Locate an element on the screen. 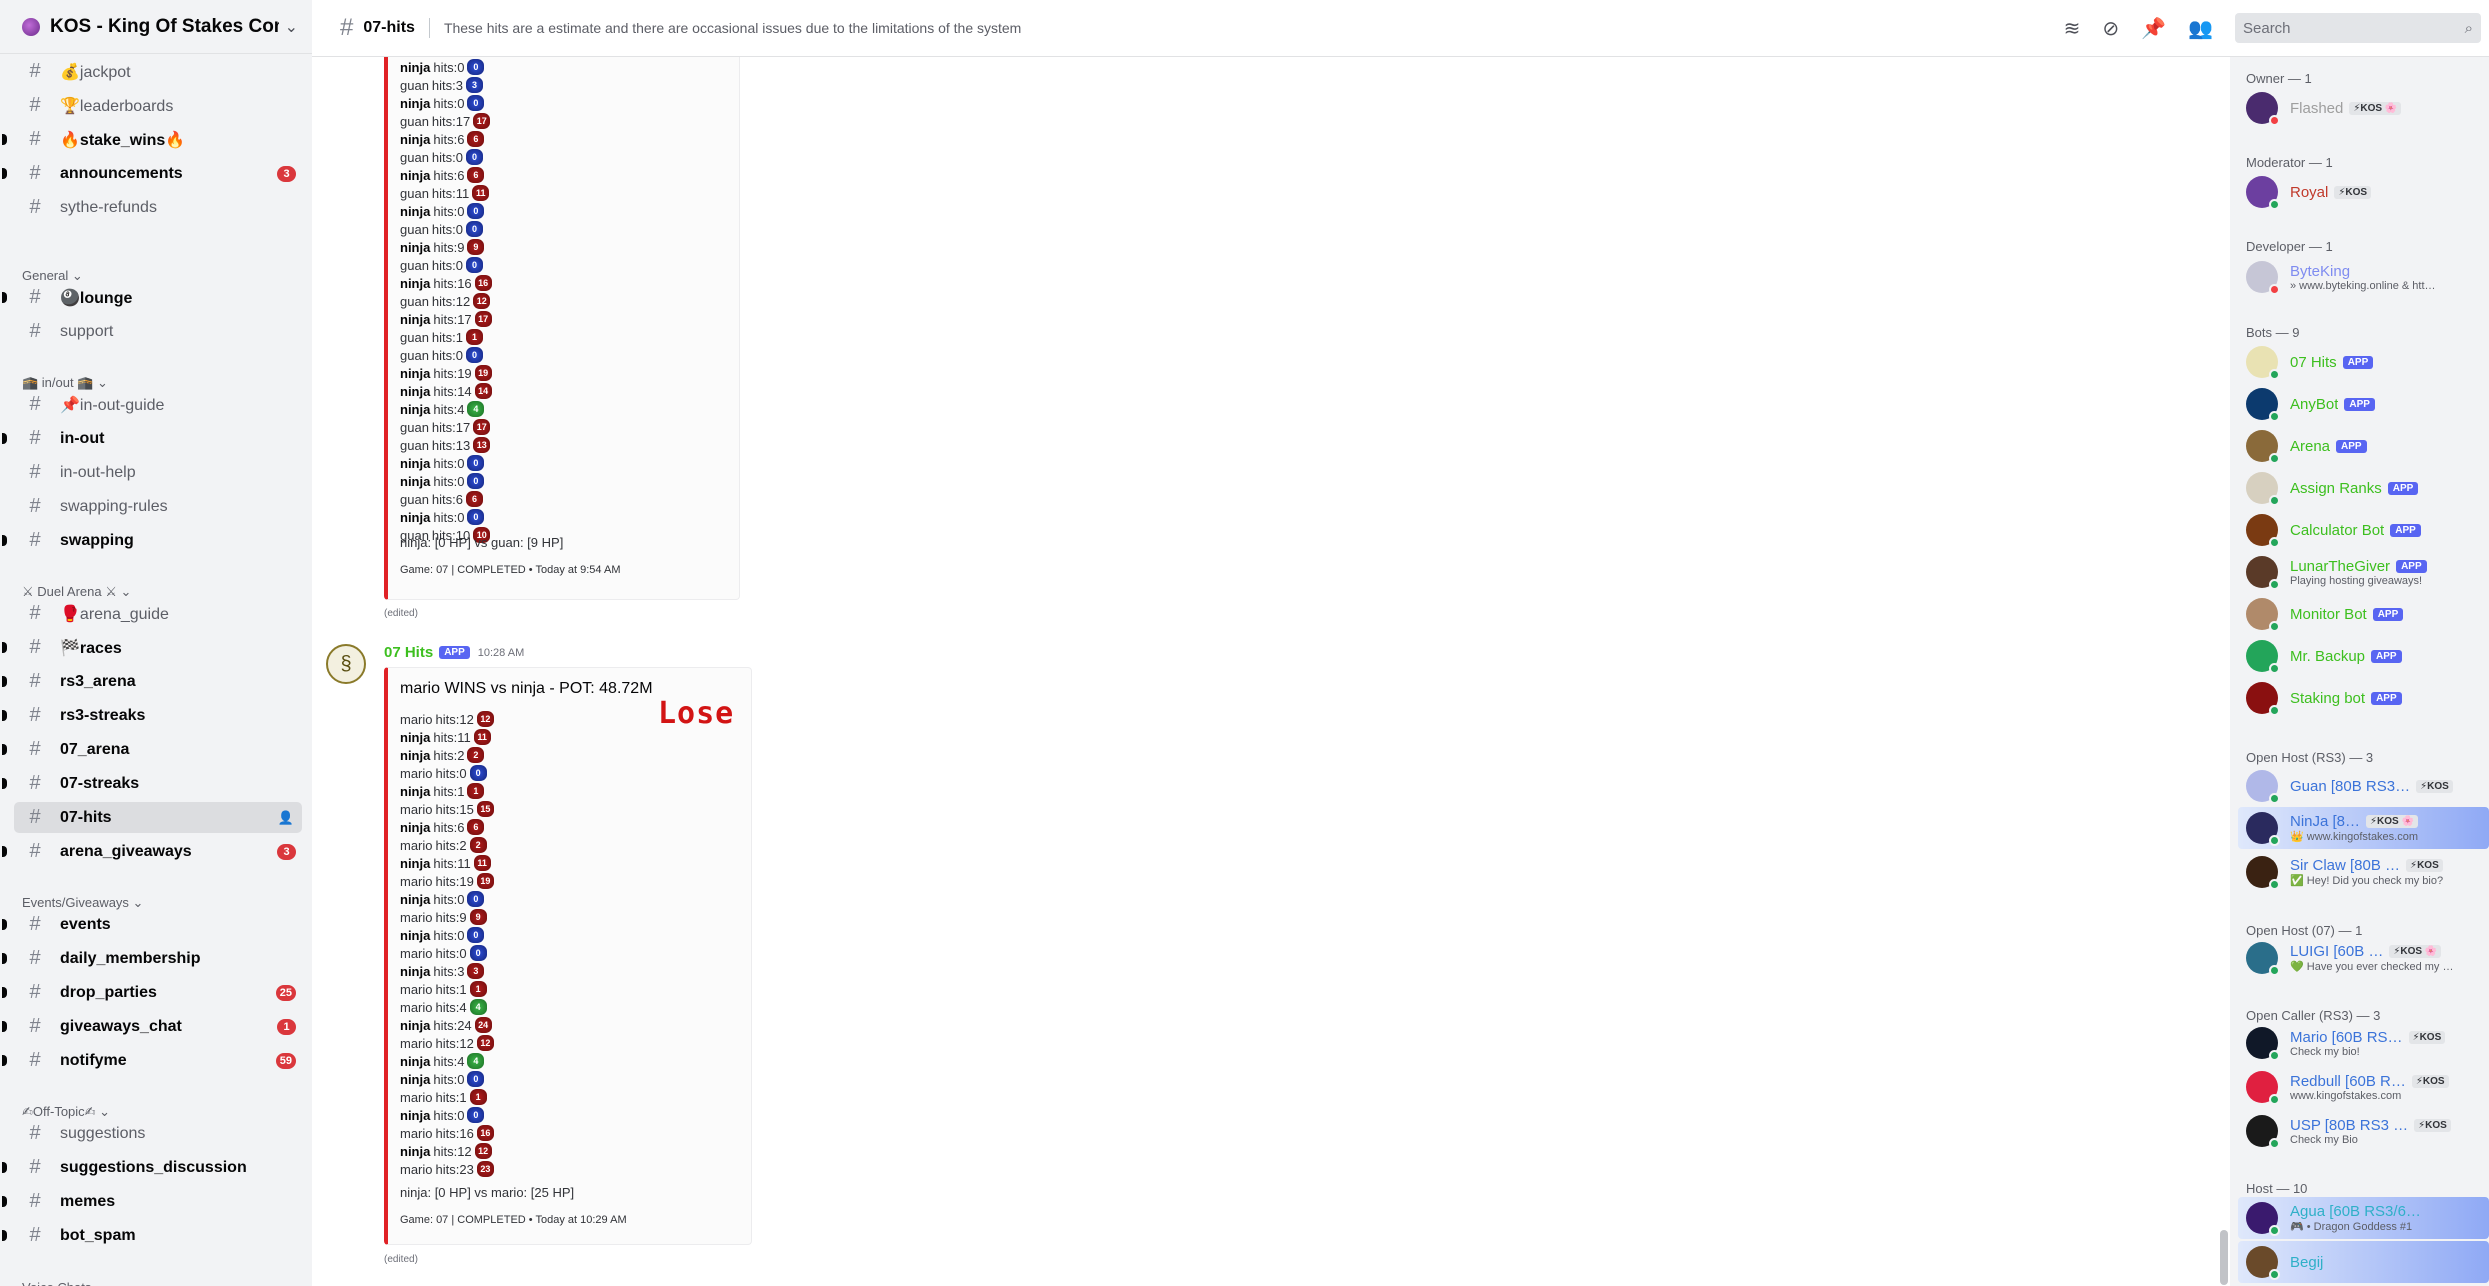  member-list-icon: 👥 is located at coordinates (2200, 28).